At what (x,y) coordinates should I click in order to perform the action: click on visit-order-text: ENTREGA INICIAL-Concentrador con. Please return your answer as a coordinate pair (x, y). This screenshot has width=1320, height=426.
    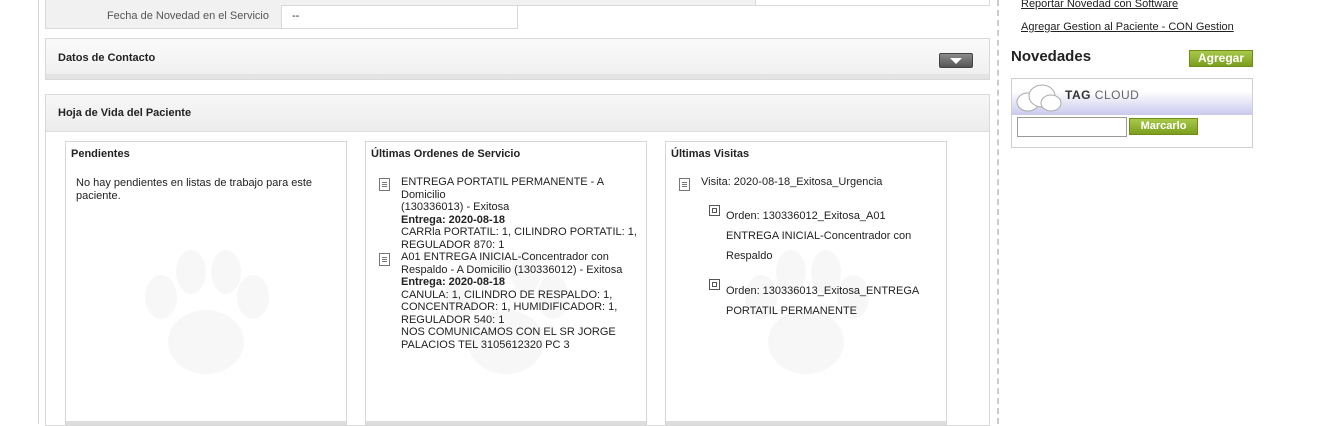
    Looking at the image, I should click on (819, 236).